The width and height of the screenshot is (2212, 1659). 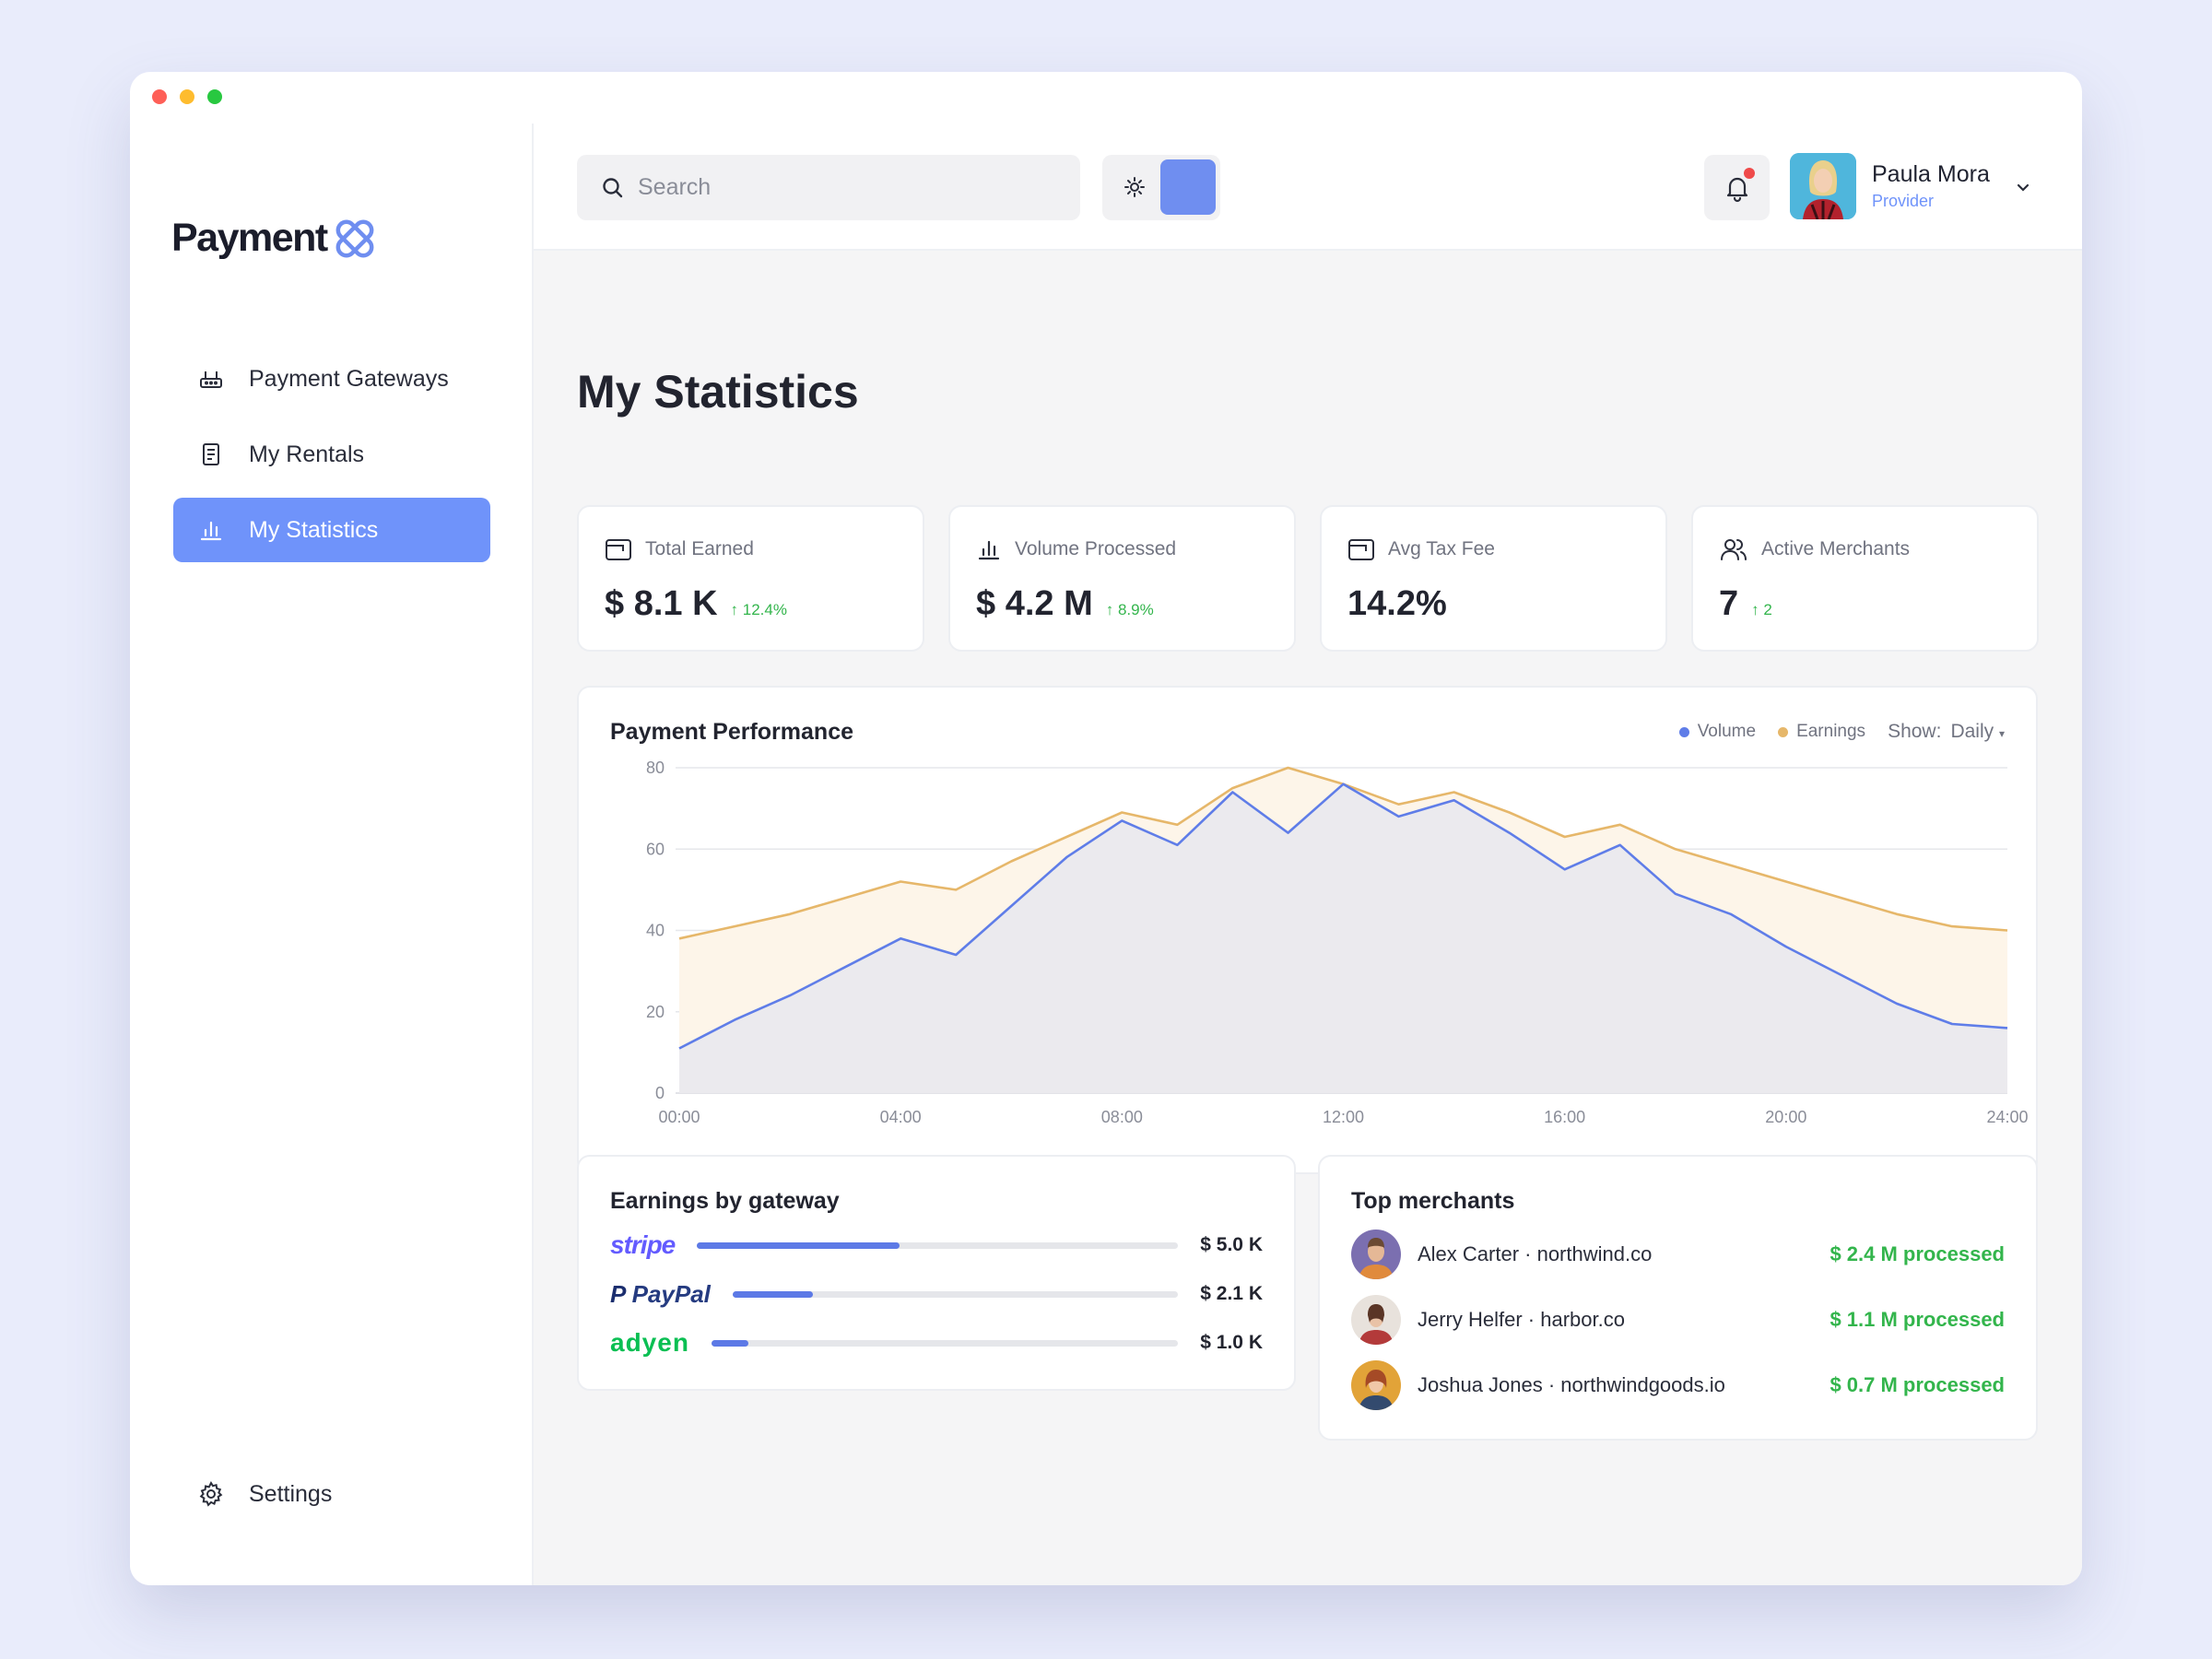 I want to click on period-select-value: Daily, so click(x=1972, y=731).